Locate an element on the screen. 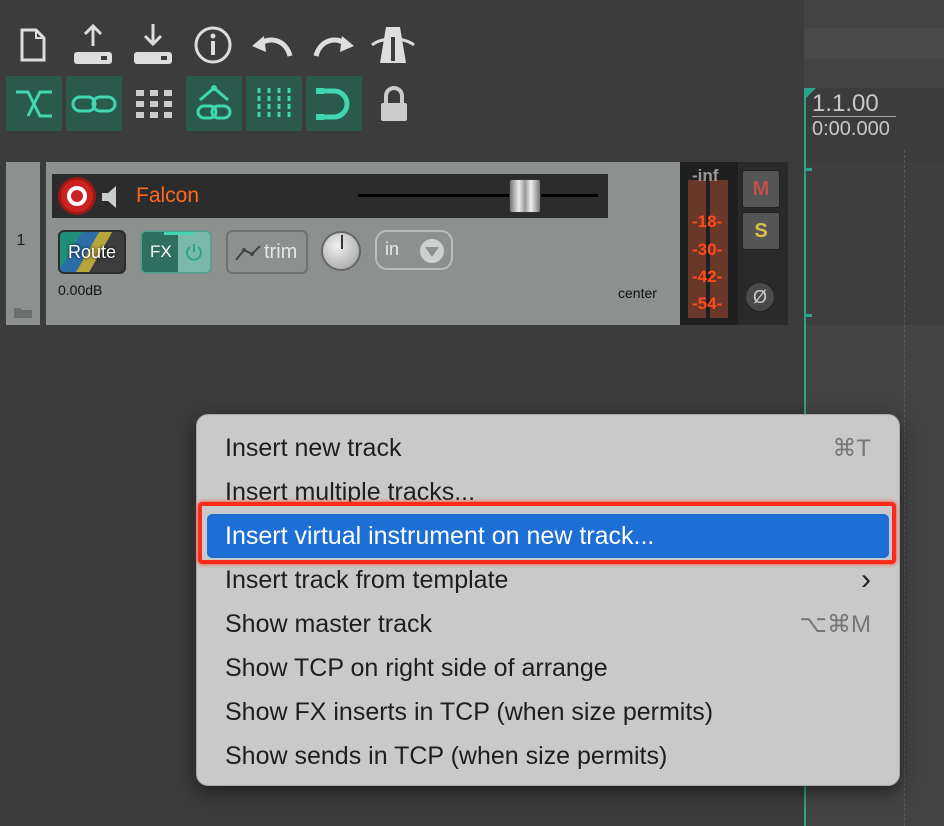  ruler-time: 0:00.000 is located at coordinates (851, 129).